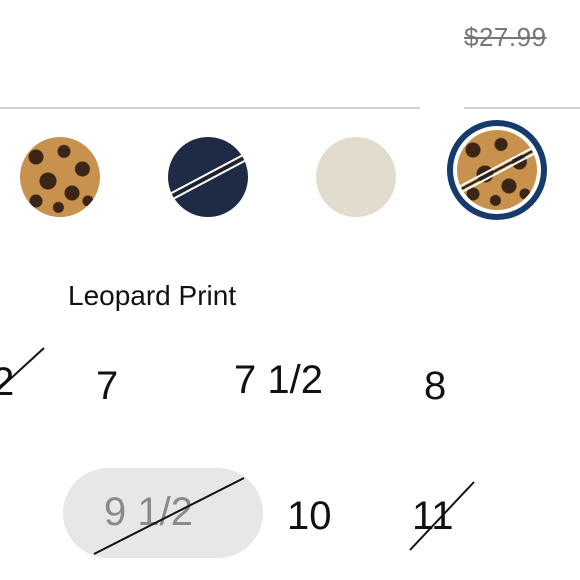 The image size is (580, 580). Describe the element at coordinates (505, 37) in the screenshot. I see `original-price: $27.99` at that location.